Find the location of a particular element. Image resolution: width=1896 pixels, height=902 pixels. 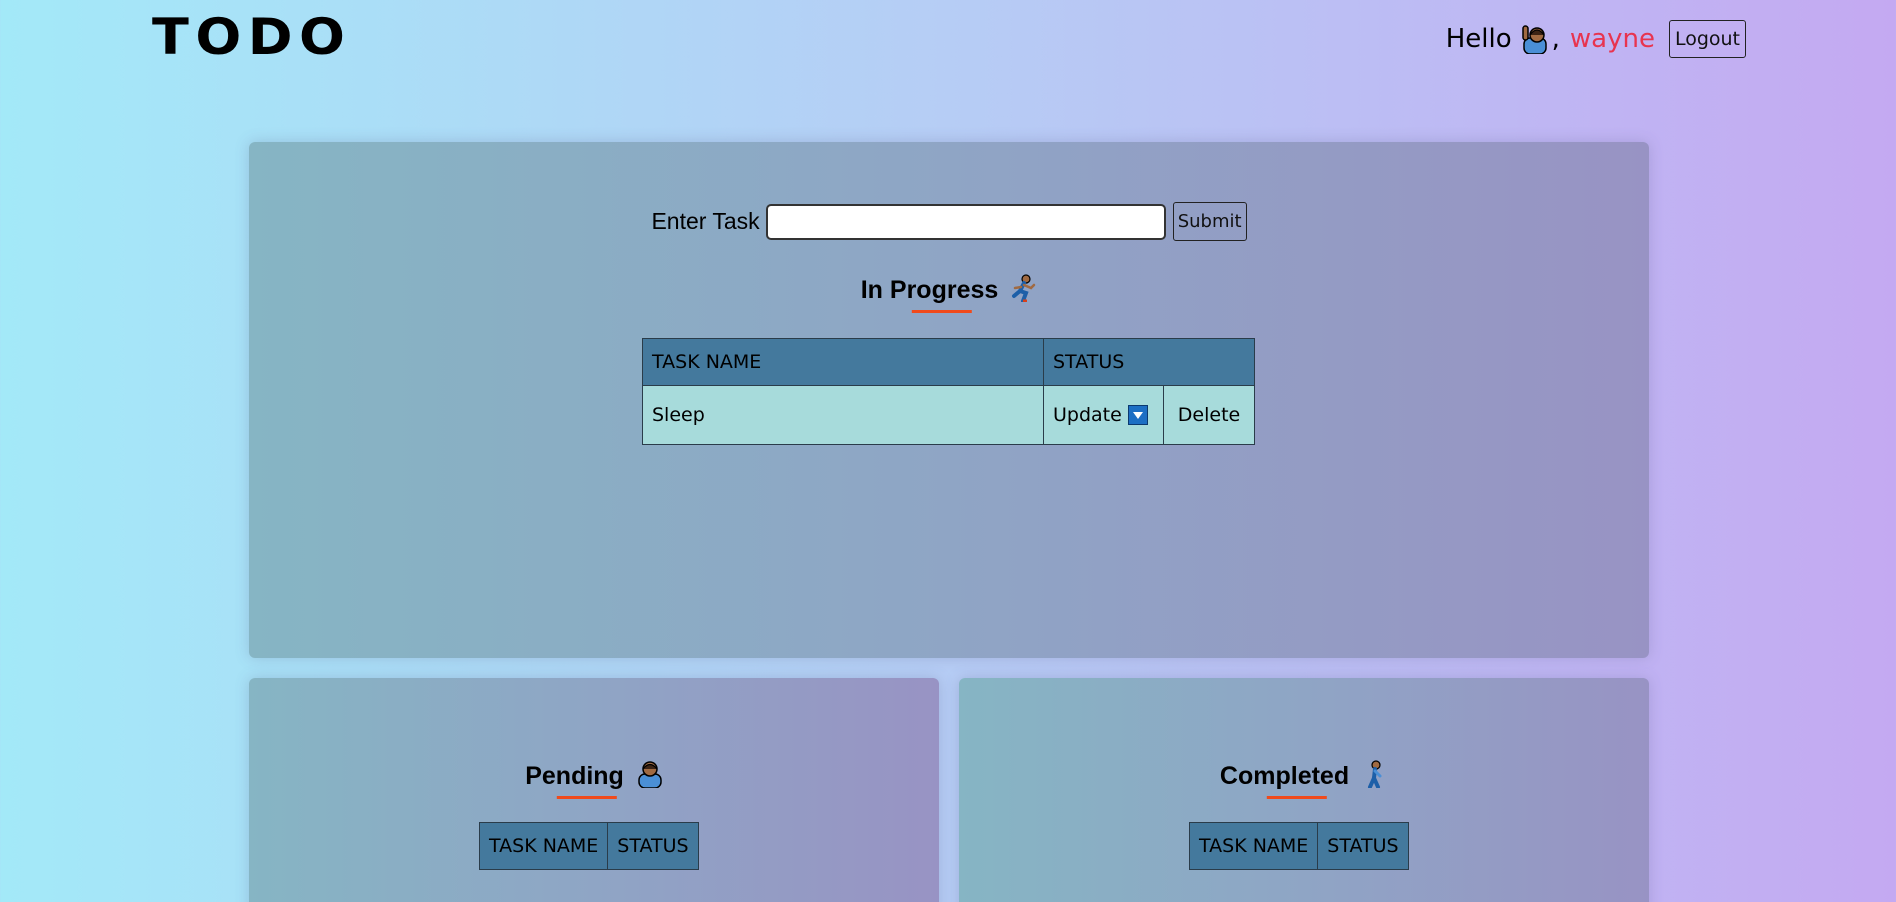

user-greeting: Hello , wayne Logout is located at coordinates (1596, 39).